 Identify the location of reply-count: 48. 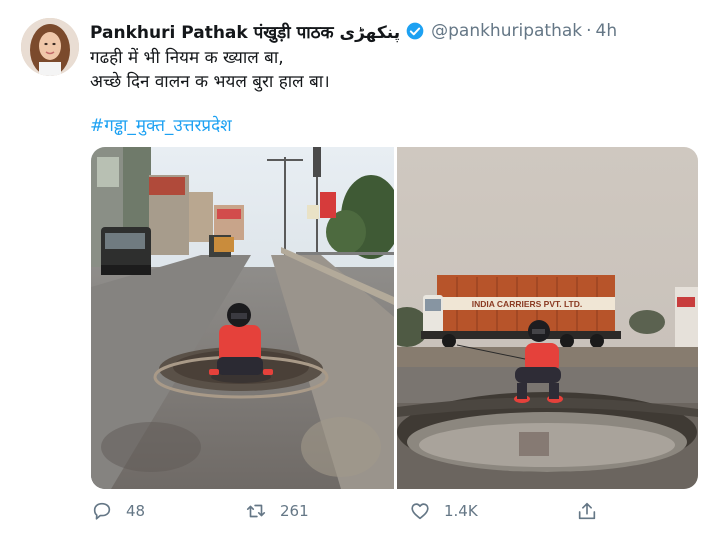
(136, 511).